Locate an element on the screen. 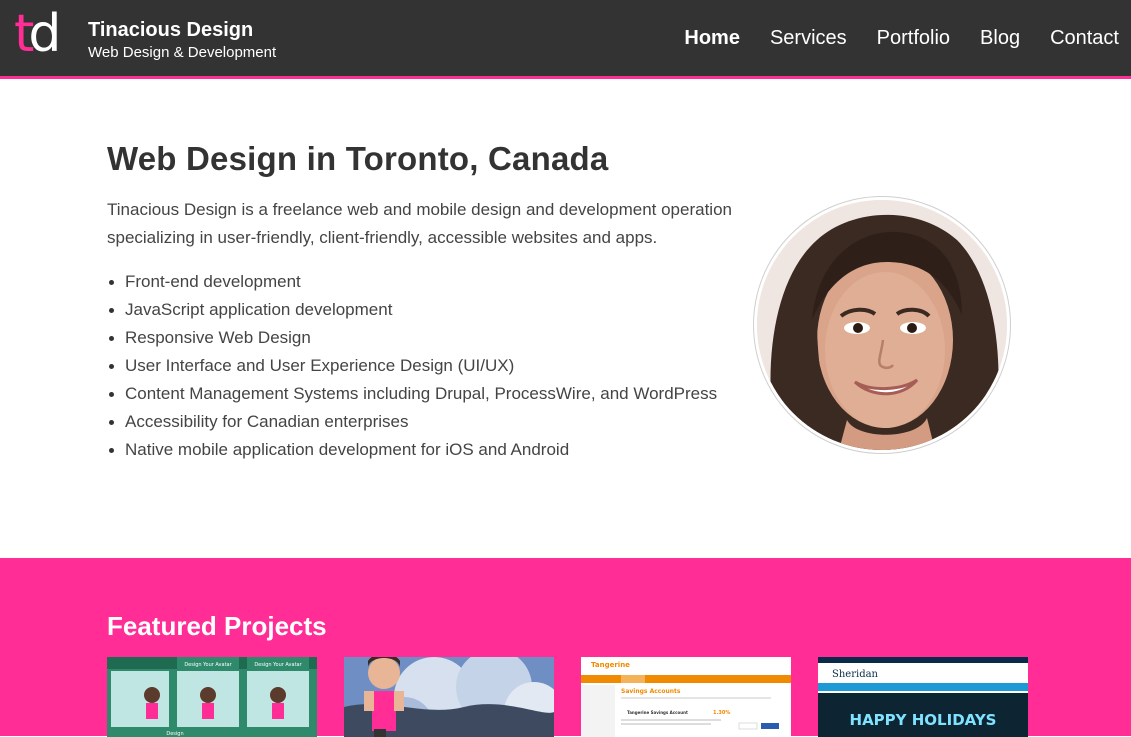  avatar-app-tab: Design is located at coordinates (174, 734).